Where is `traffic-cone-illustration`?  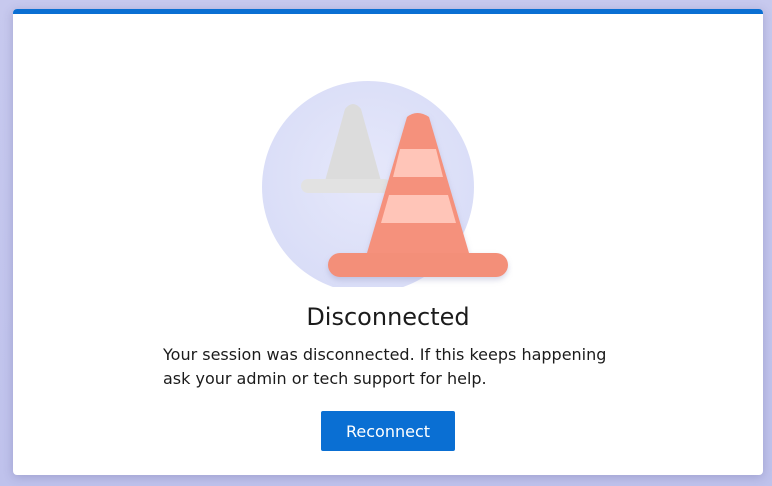 traffic-cone-illustration is located at coordinates (383, 182).